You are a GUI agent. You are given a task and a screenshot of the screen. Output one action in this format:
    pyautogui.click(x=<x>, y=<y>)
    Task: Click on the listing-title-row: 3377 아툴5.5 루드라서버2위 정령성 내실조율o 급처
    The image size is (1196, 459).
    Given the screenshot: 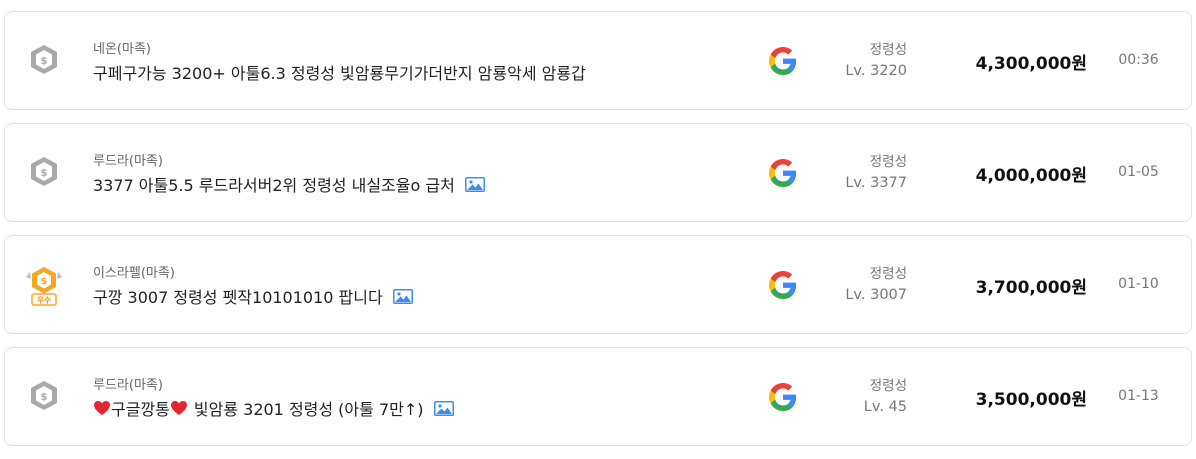 What is the action you would take?
    pyautogui.click(x=289, y=184)
    